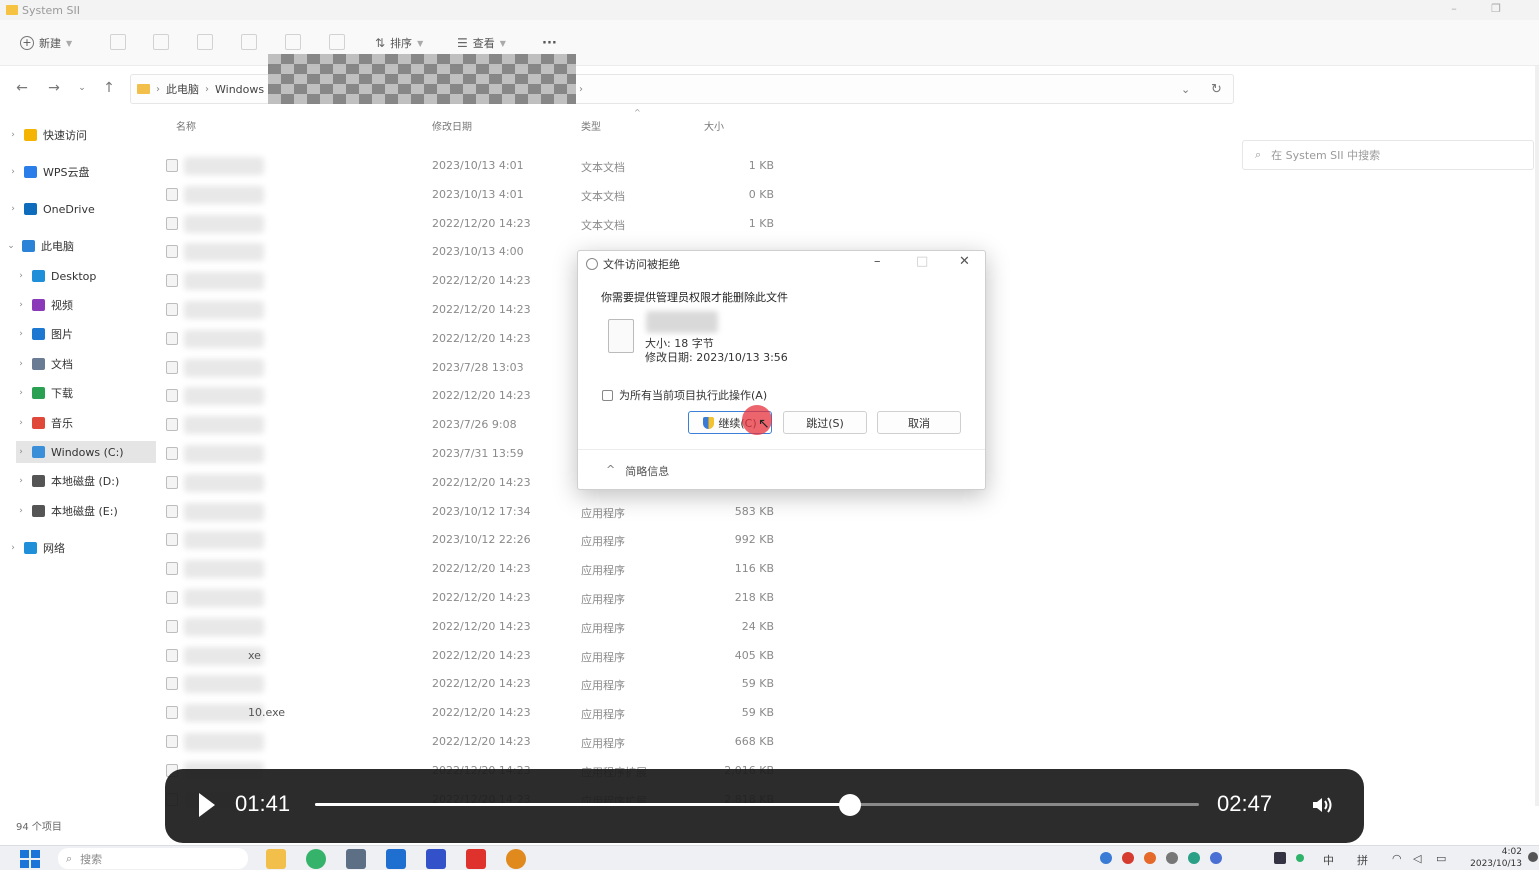 This screenshot has width=1539, height=870. What do you see at coordinates (86, 393) in the screenshot?
I see `sidebar-item: › 下载` at bounding box center [86, 393].